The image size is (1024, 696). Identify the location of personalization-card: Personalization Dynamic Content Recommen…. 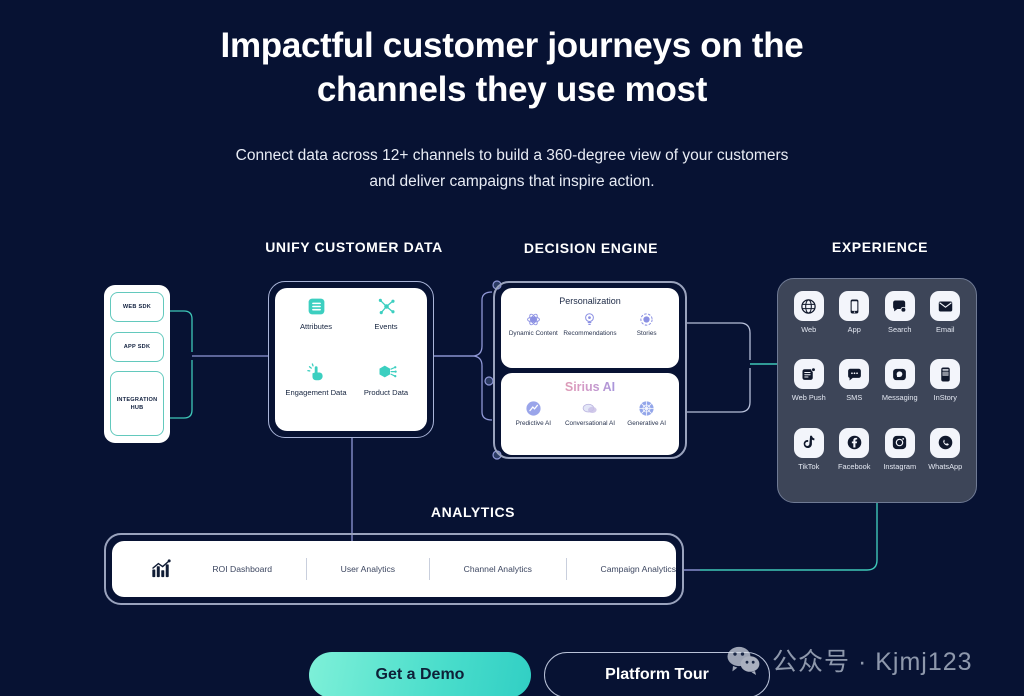
(590, 328).